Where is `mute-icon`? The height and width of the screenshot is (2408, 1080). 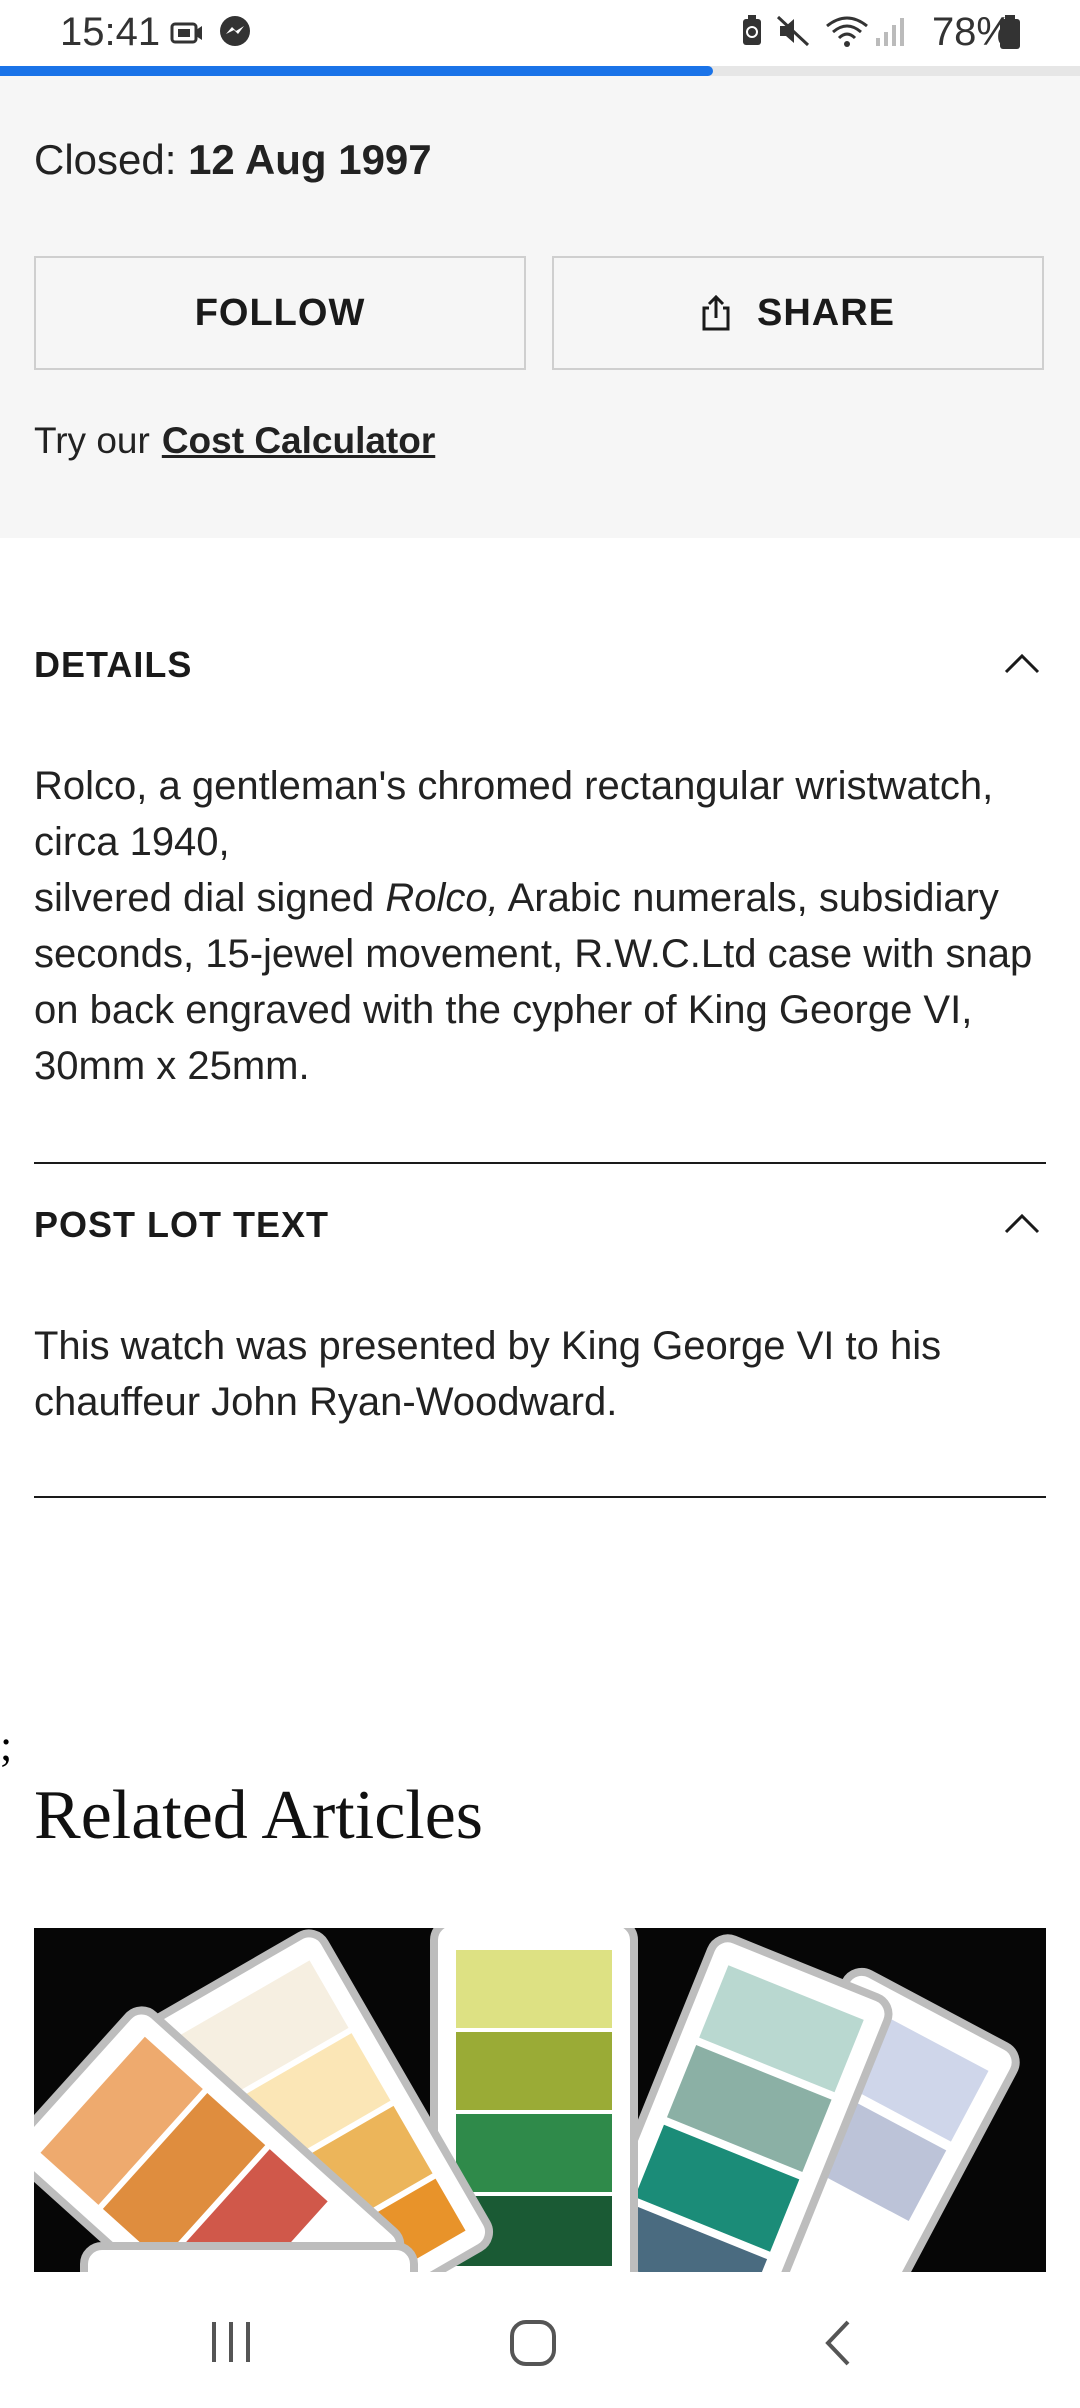 mute-icon is located at coordinates (793, 31).